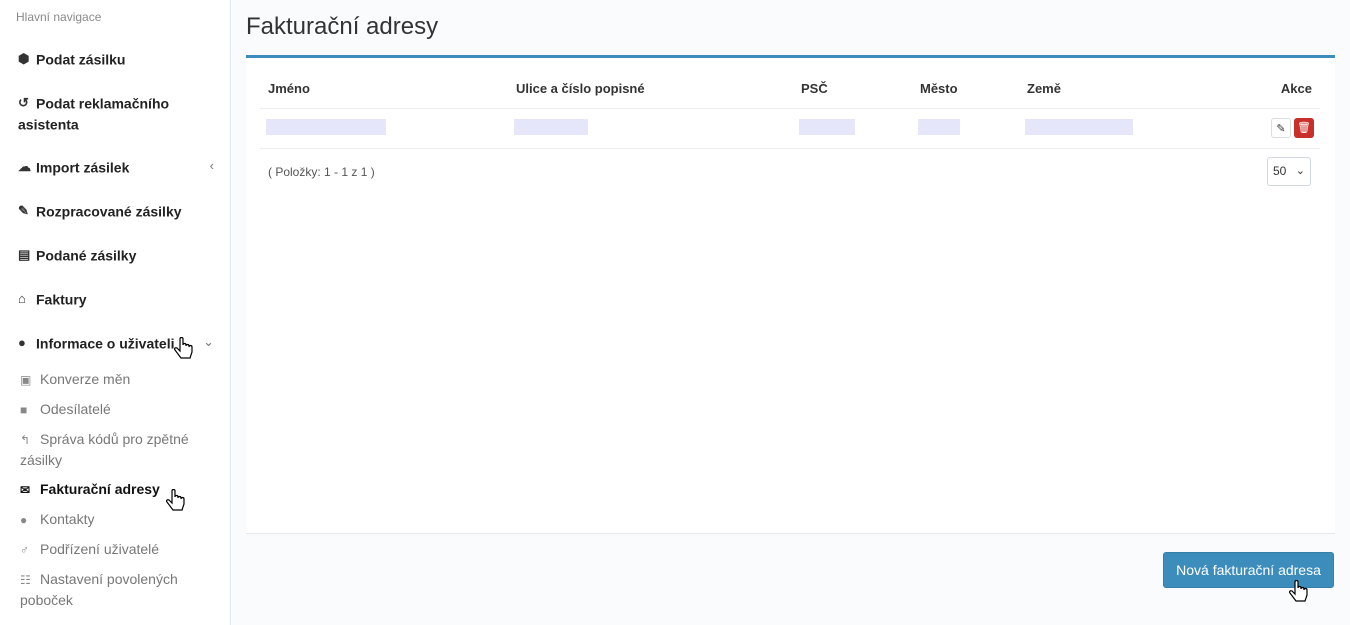  I want to click on sidebar-subitem-sprava-kodu: ↰ Správa kódů pro zpětné zásilky, so click(120, 449).